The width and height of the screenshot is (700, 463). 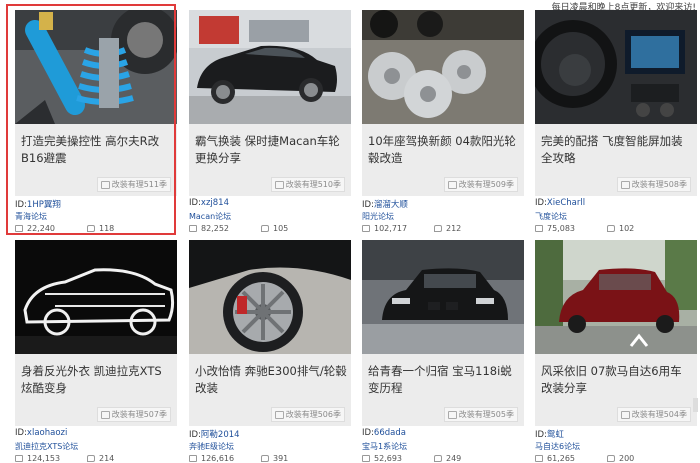 I want to click on view-count: 124,153, so click(x=44, y=458).